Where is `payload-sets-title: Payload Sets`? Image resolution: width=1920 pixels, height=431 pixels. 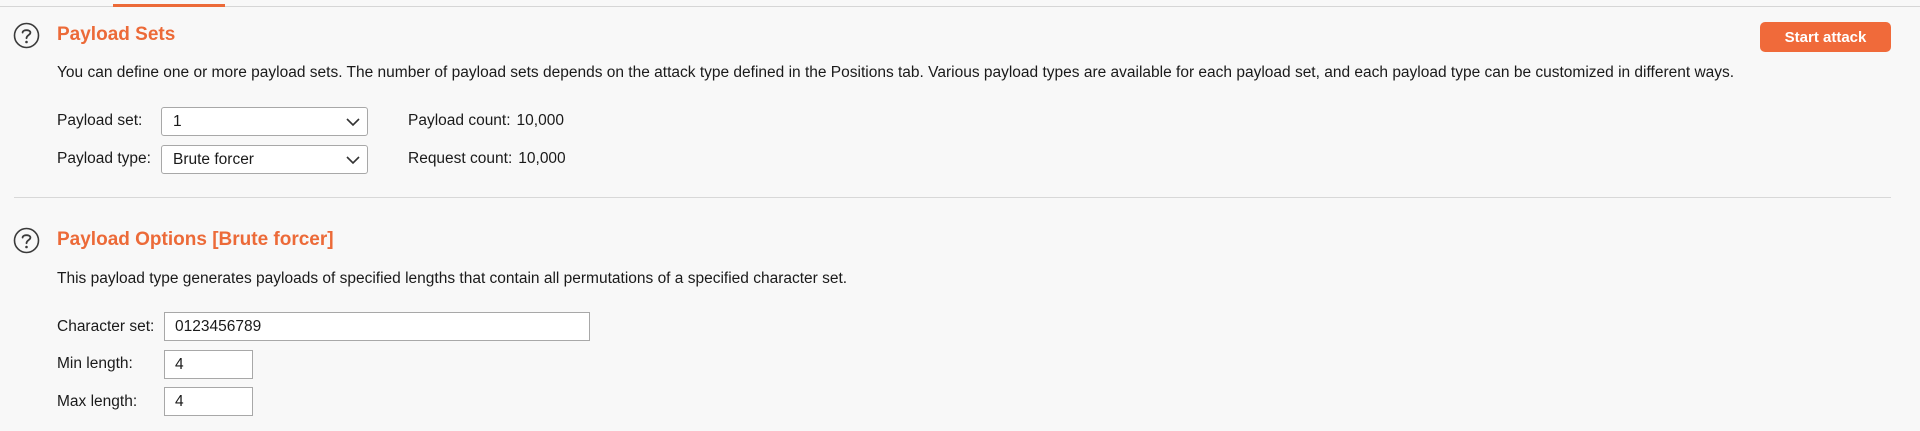
payload-sets-title: Payload Sets is located at coordinates (116, 34).